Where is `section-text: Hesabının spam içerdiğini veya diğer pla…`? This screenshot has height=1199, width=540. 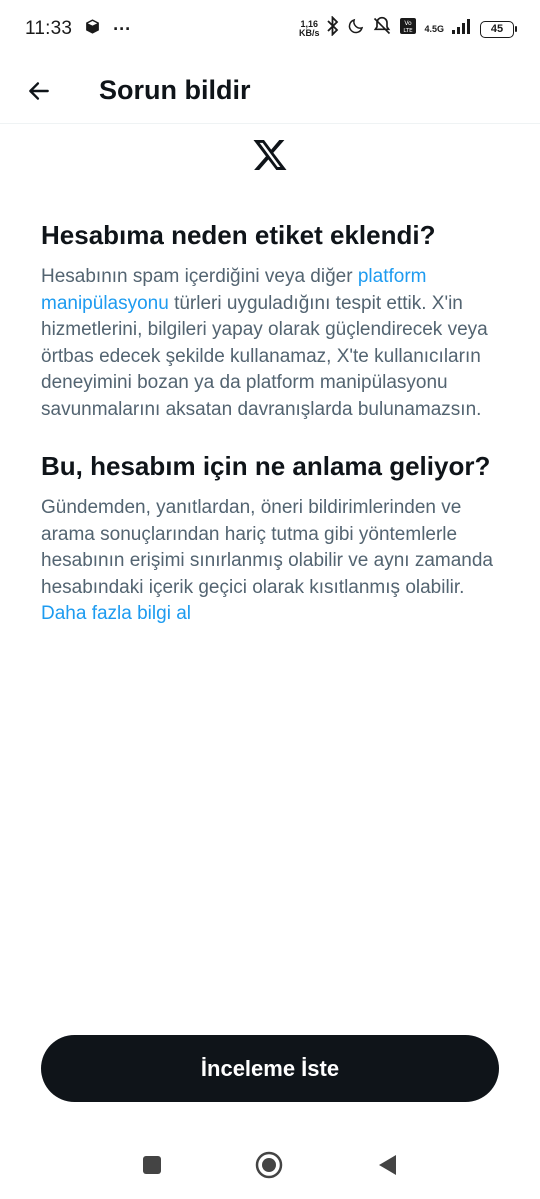
section-text: Hesabının spam içerdiğini veya diğer pla… is located at coordinates (264, 343).